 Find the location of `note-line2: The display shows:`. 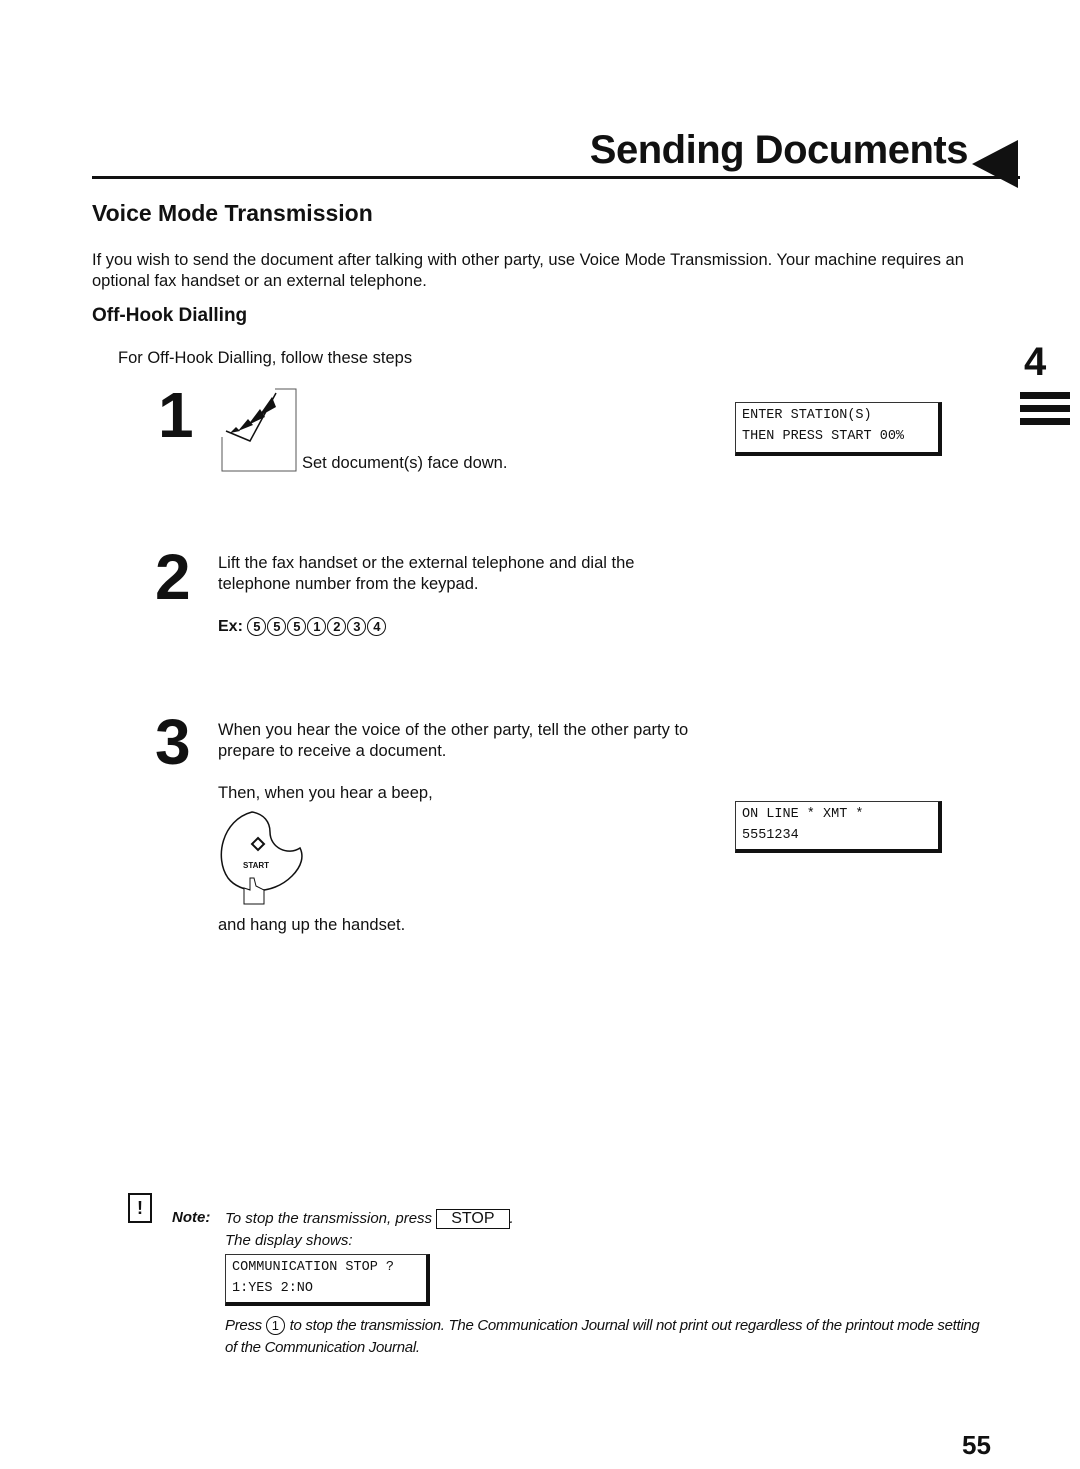

note-line2: The display shows: is located at coordinates (289, 1240).